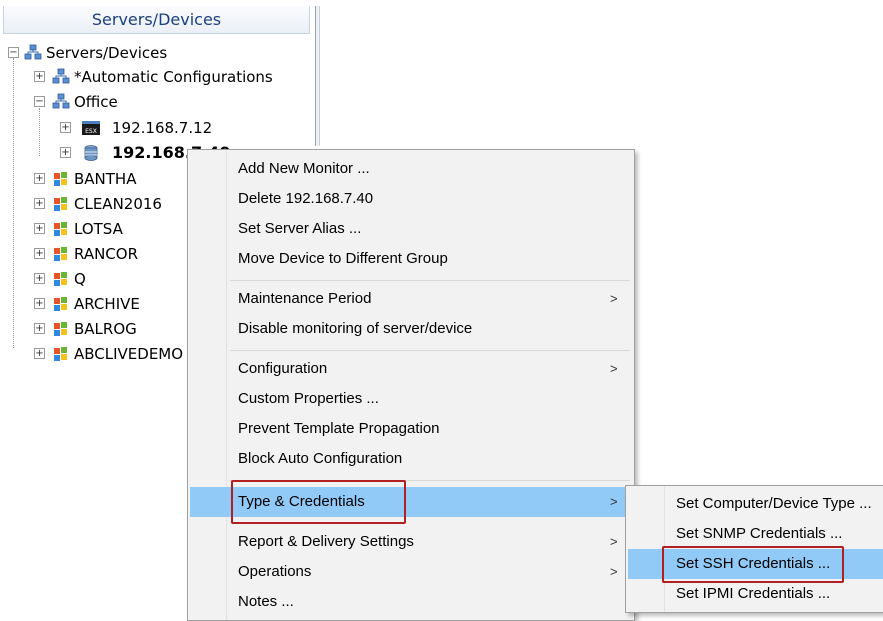  What do you see at coordinates (106, 254) in the screenshot?
I see `tree-item-label: RANCOR` at bounding box center [106, 254].